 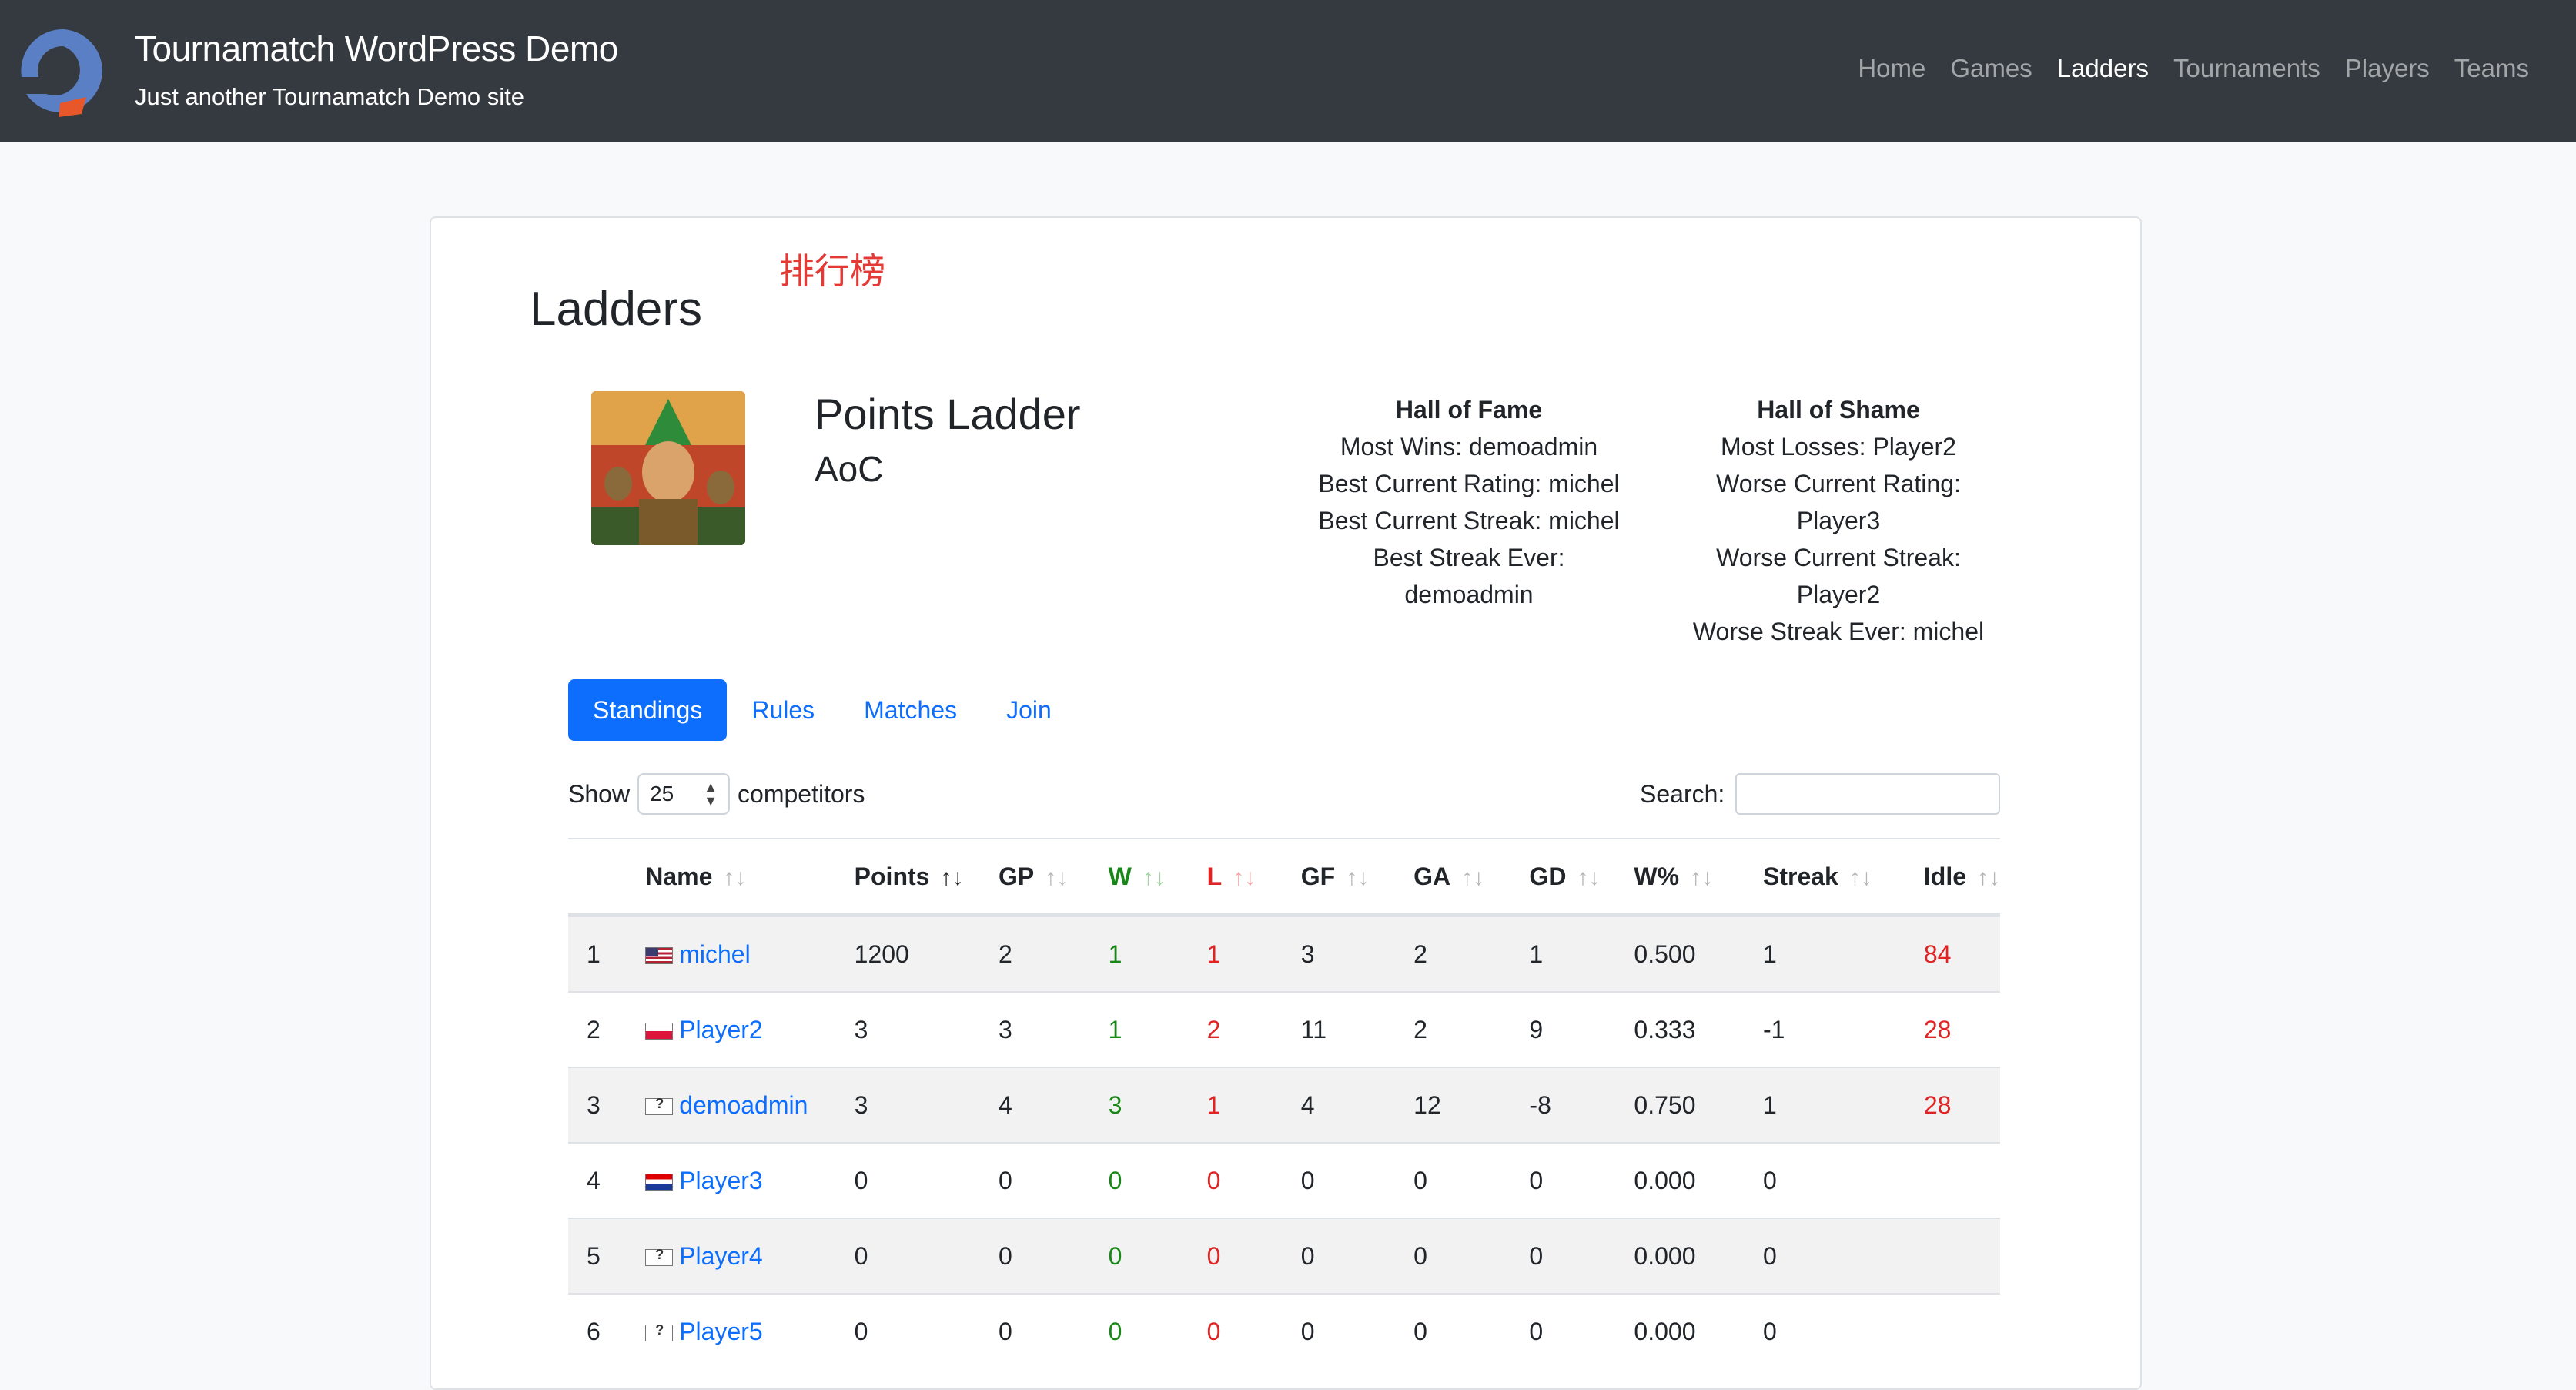 I want to click on hall-of-shame-line: Player3, so click(x=1839, y=520).